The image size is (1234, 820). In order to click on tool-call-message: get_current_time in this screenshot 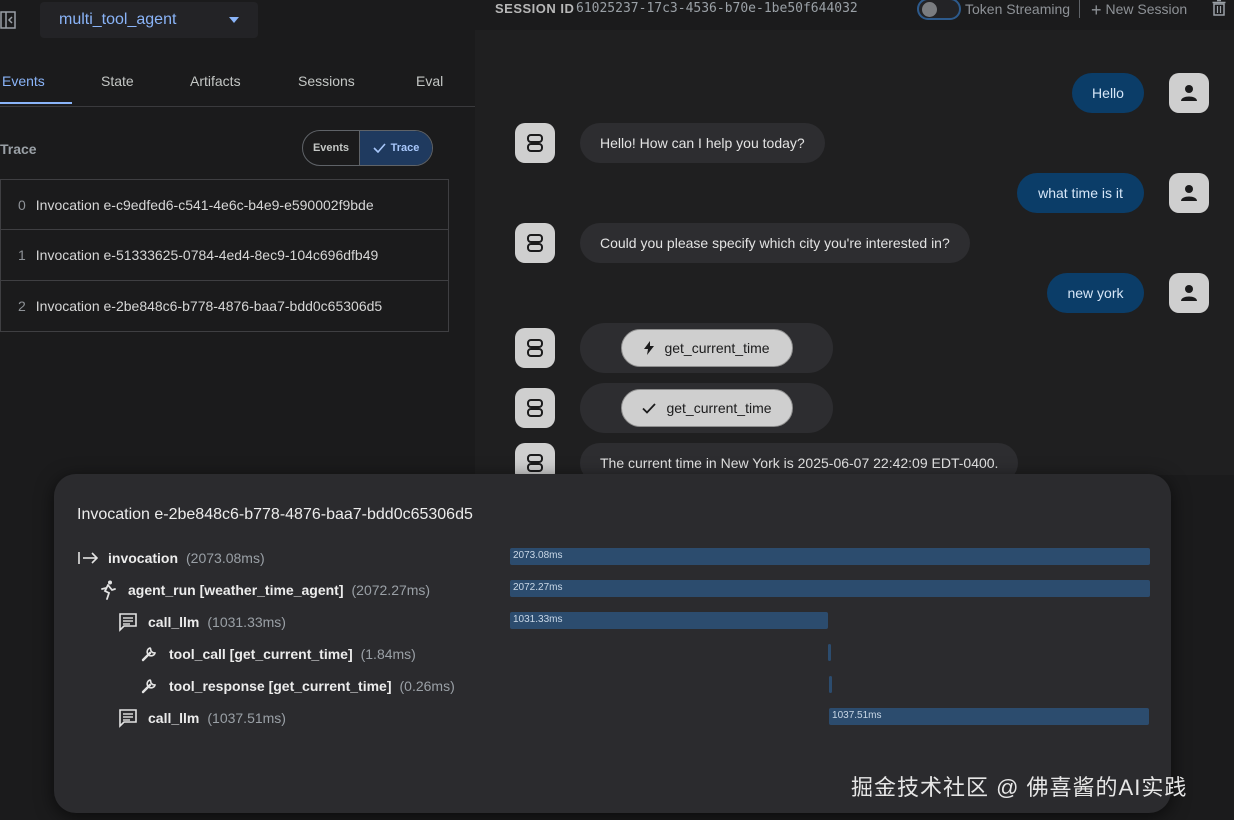, I will do `click(706, 348)`.